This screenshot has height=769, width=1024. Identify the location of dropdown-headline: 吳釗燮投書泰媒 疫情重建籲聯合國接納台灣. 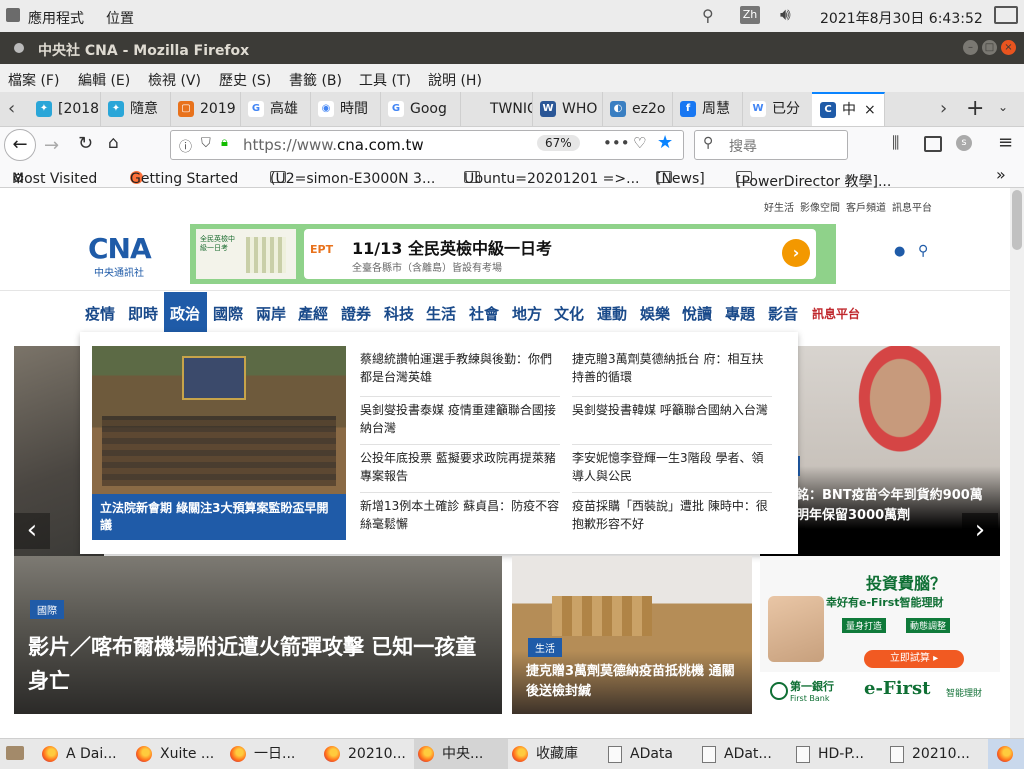
(460, 416).